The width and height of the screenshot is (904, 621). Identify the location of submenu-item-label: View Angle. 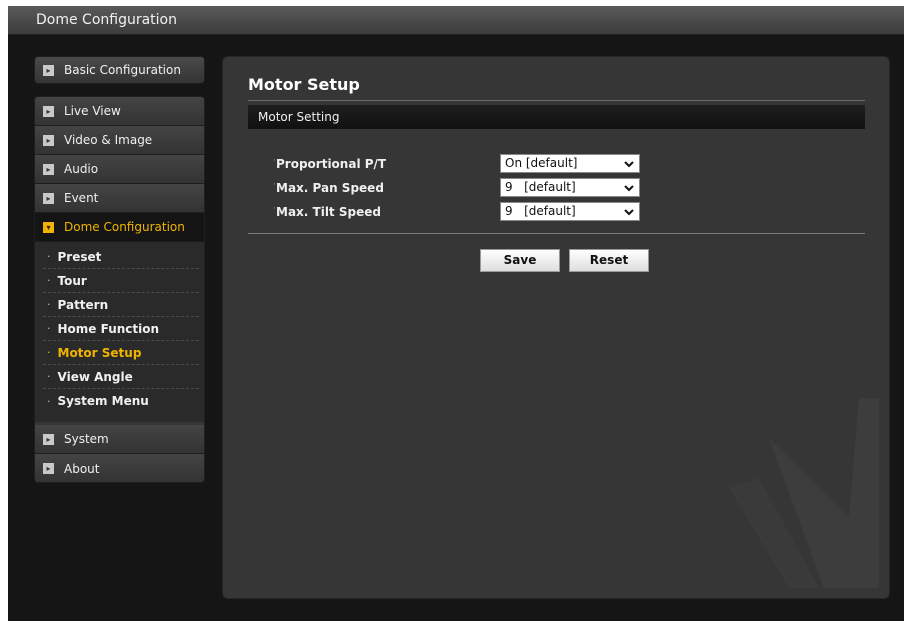
(95, 376).